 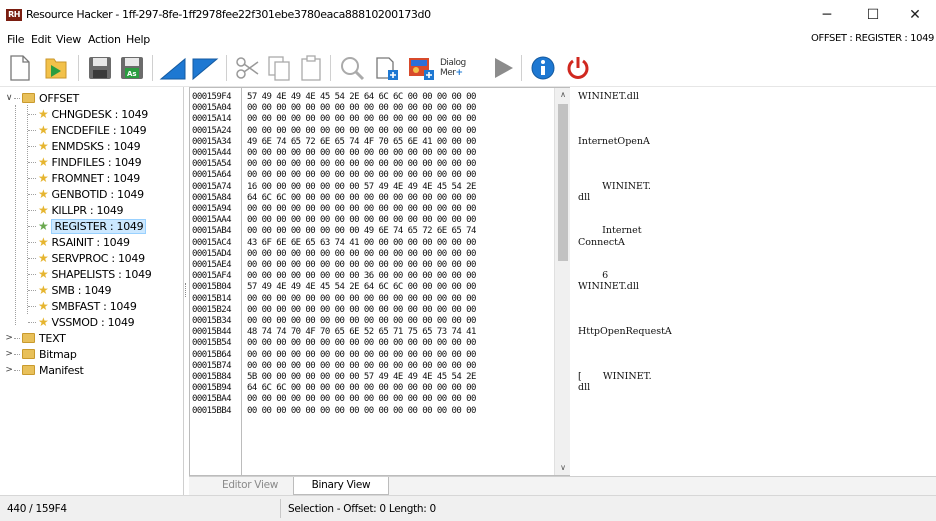 I want to click on dialog-merge-icon: Dialog Mer+, so click(x=458, y=68).